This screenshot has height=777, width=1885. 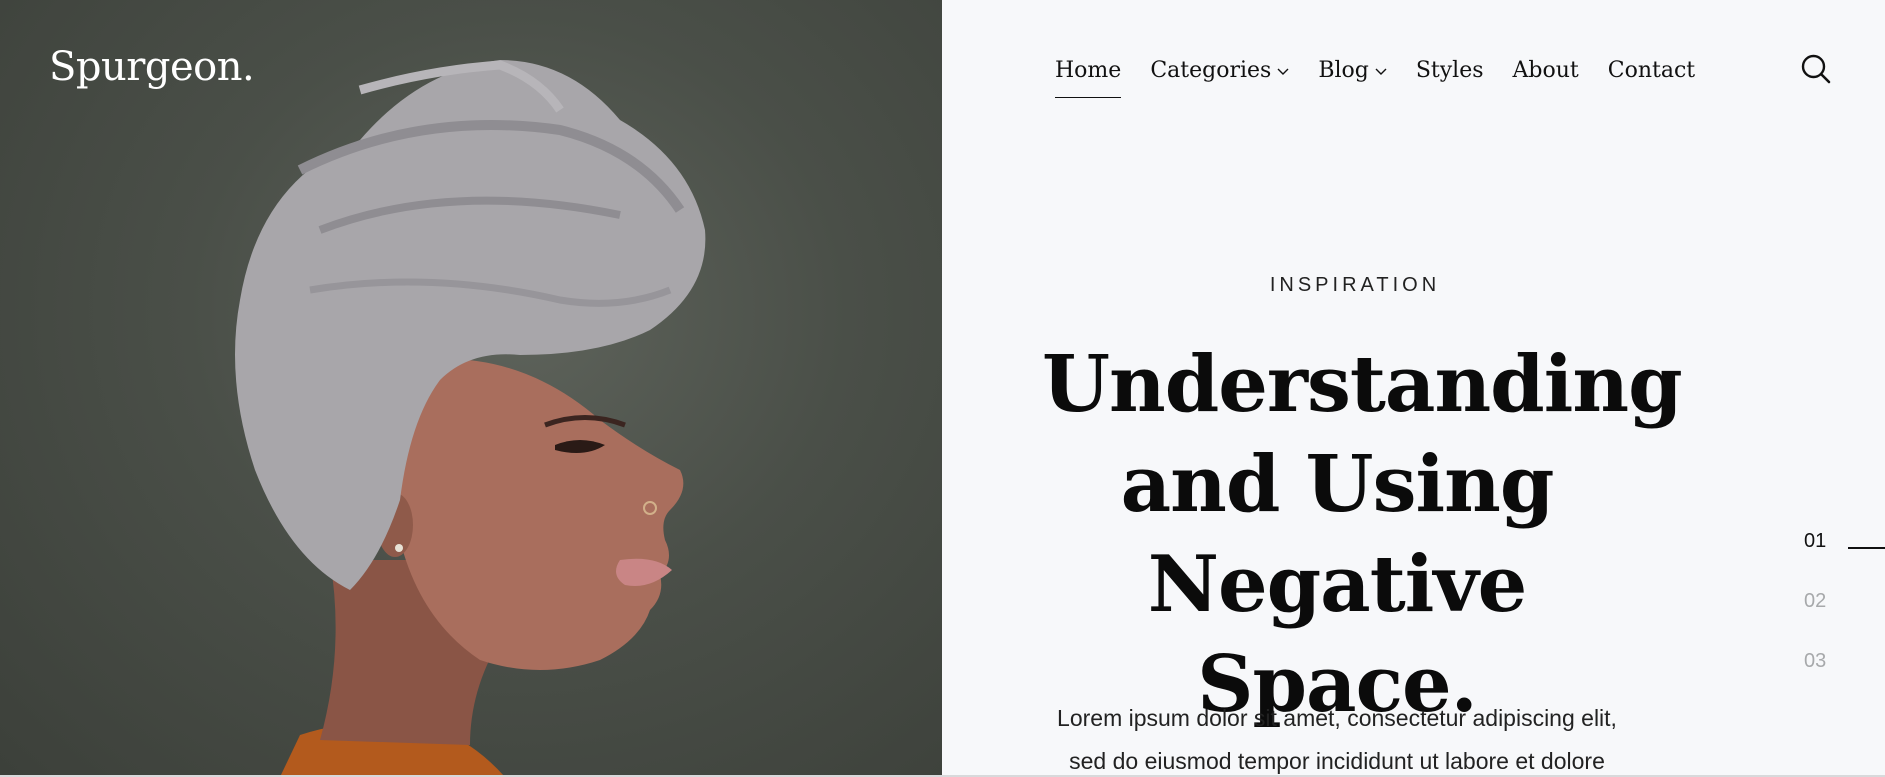 What do you see at coordinates (1413, 285) in the screenshot?
I see `post-category: INSPIRATION` at bounding box center [1413, 285].